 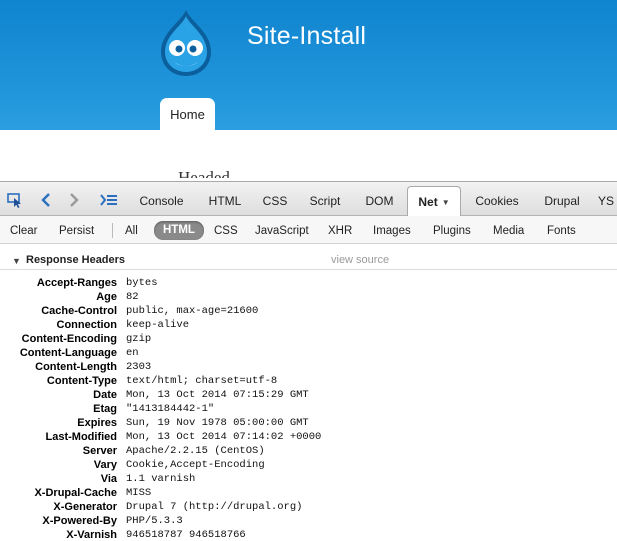 I want to click on header-row: Date Mon, 13 Oct 2014 07:15:29 GMT, so click(x=308, y=395).